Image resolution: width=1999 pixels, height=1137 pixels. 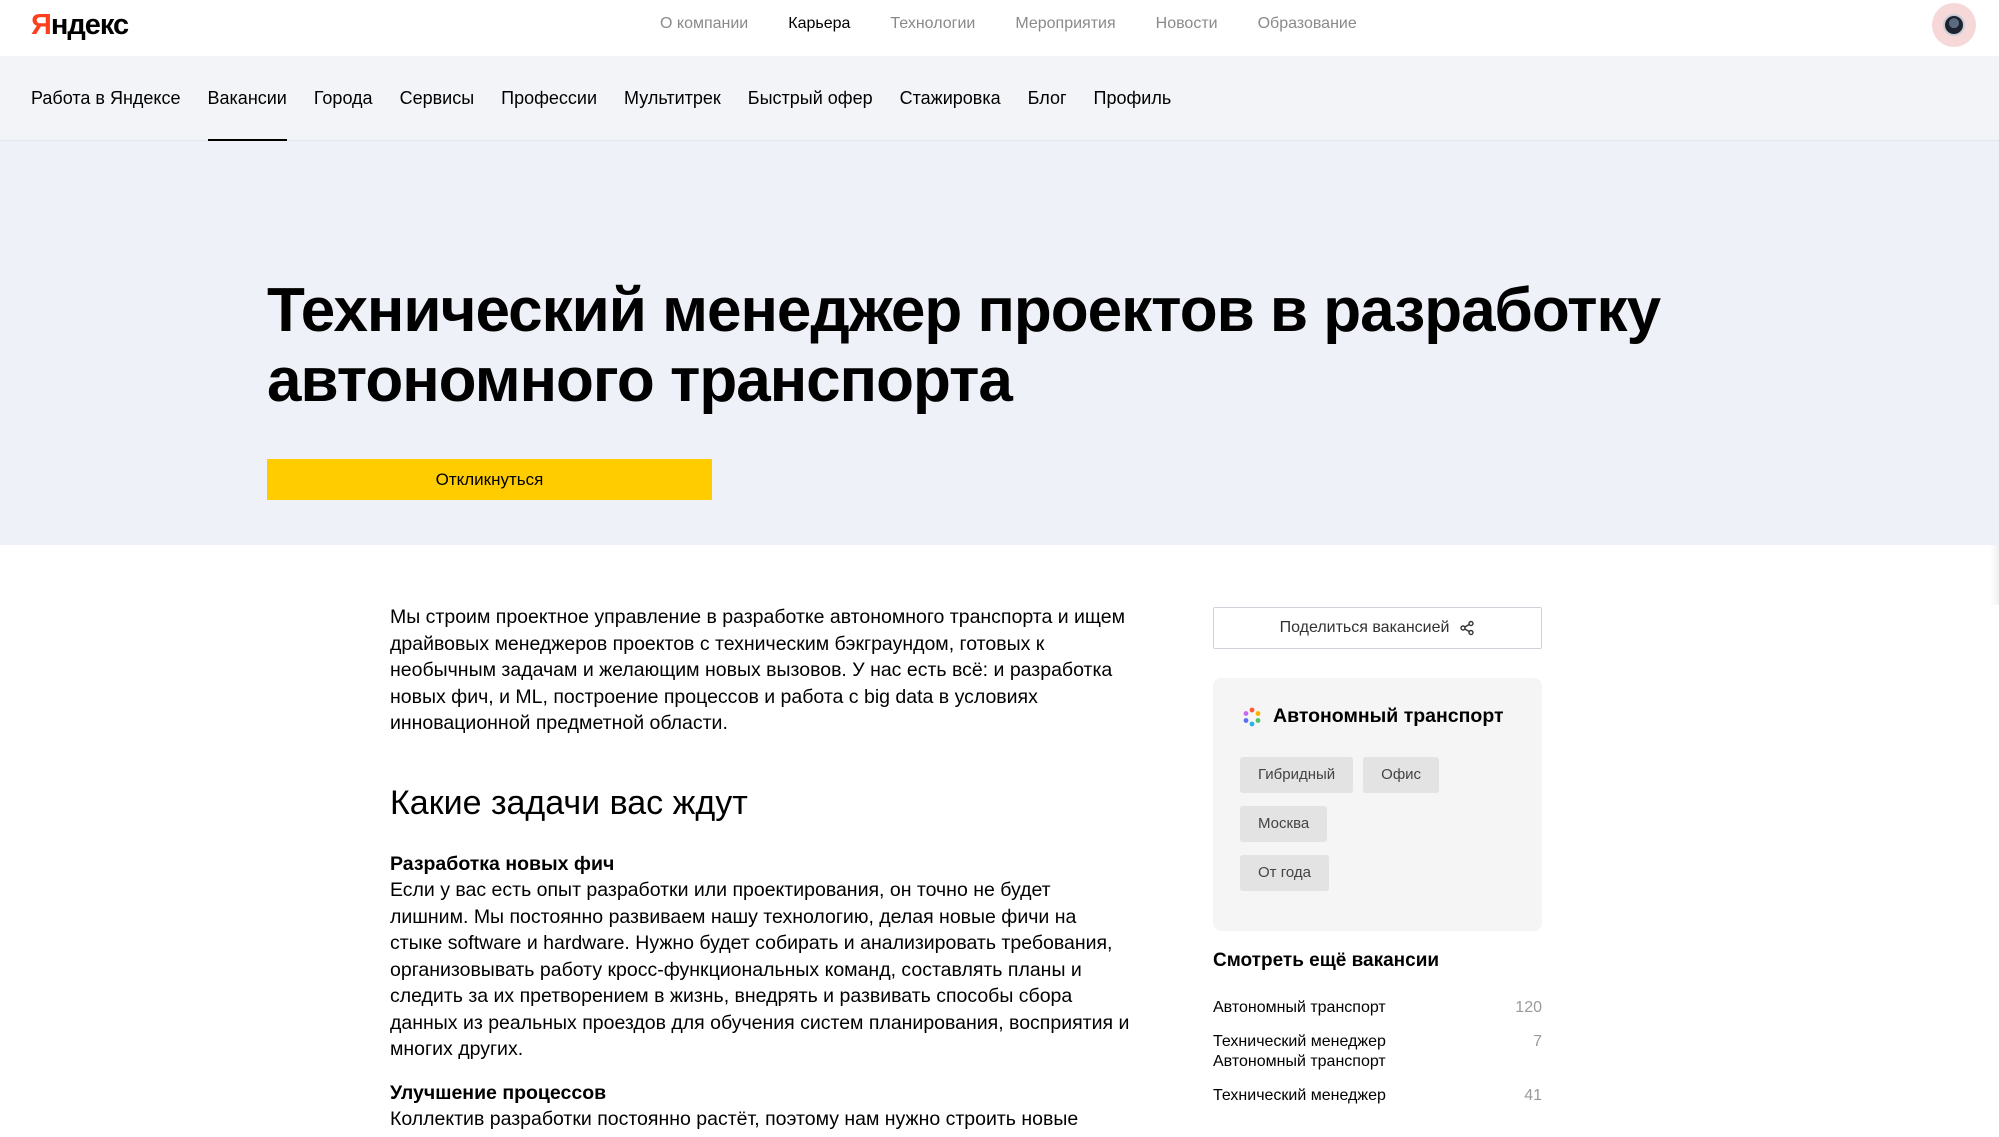 What do you see at coordinates (489, 479) in the screenshot?
I see `apply-button: Откликнуться` at bounding box center [489, 479].